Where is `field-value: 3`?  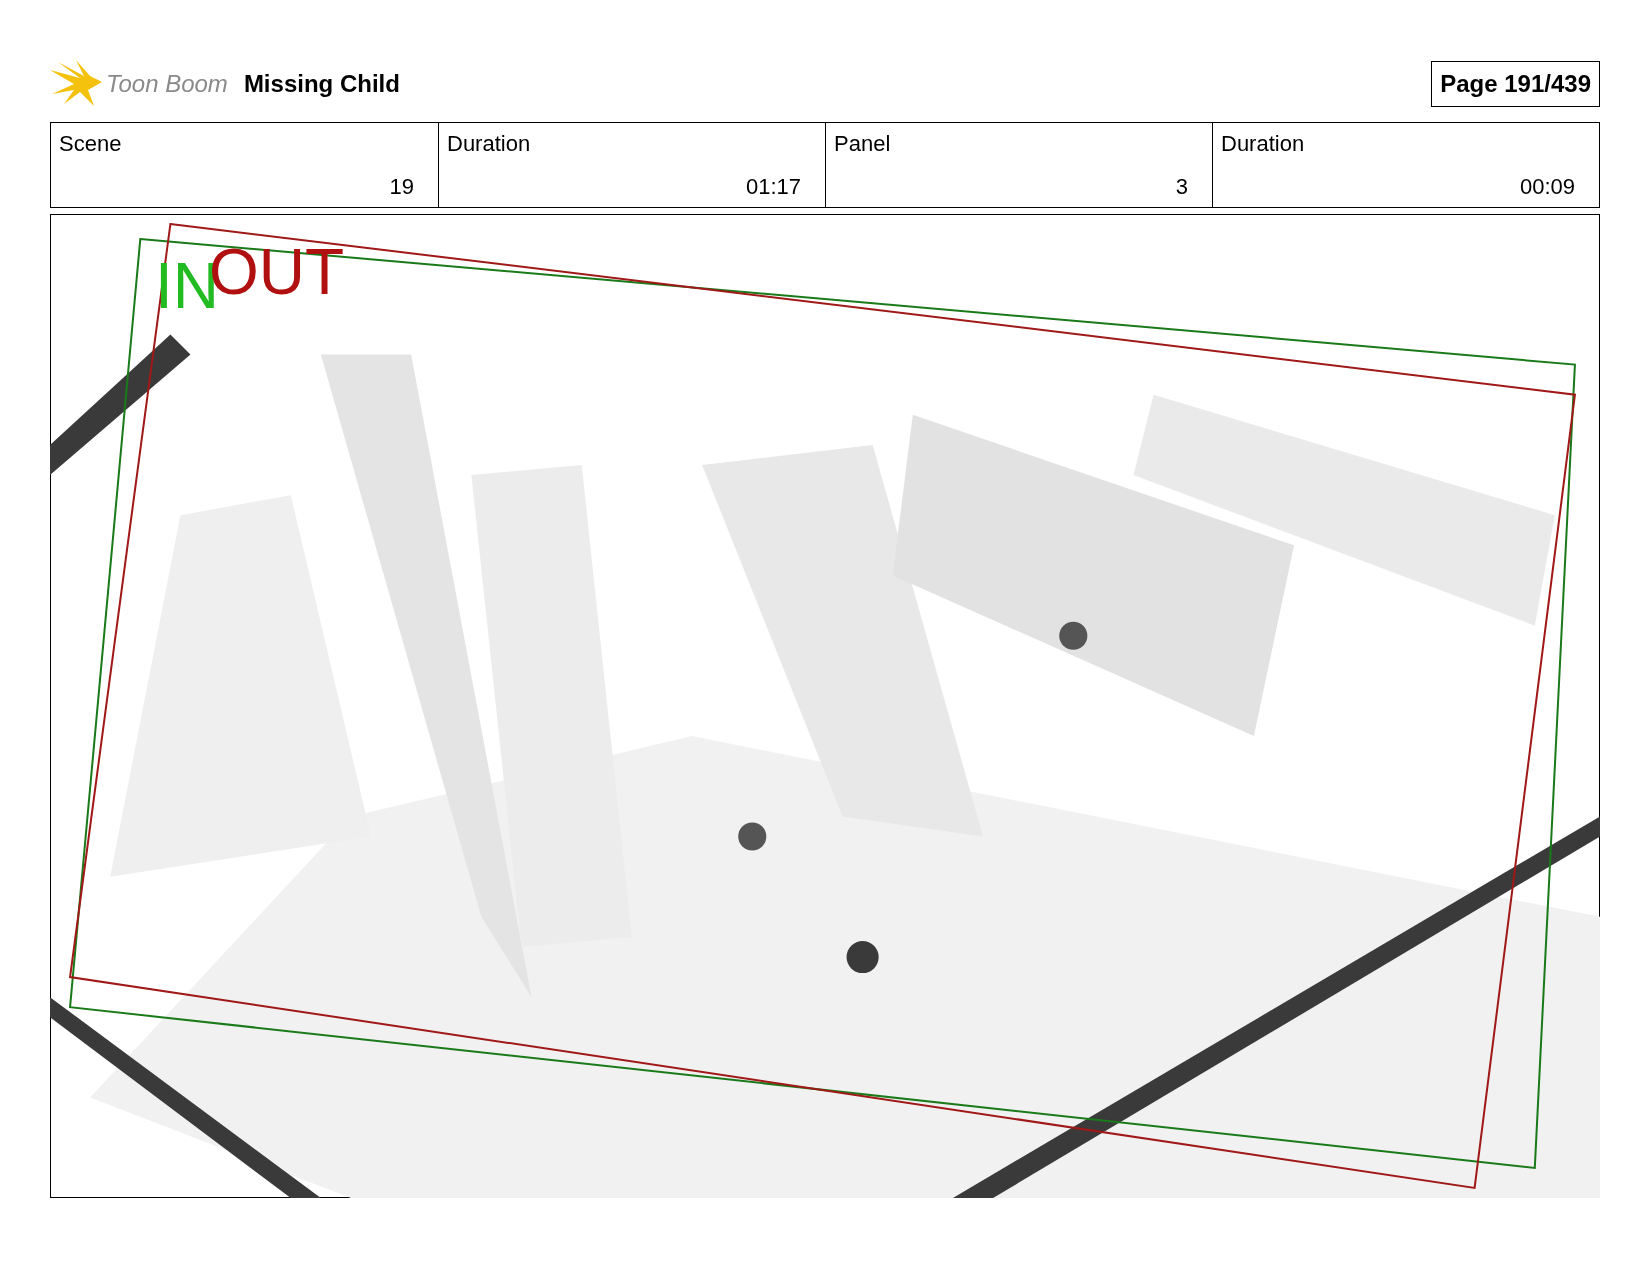
field-value: 3 is located at coordinates (1181, 187).